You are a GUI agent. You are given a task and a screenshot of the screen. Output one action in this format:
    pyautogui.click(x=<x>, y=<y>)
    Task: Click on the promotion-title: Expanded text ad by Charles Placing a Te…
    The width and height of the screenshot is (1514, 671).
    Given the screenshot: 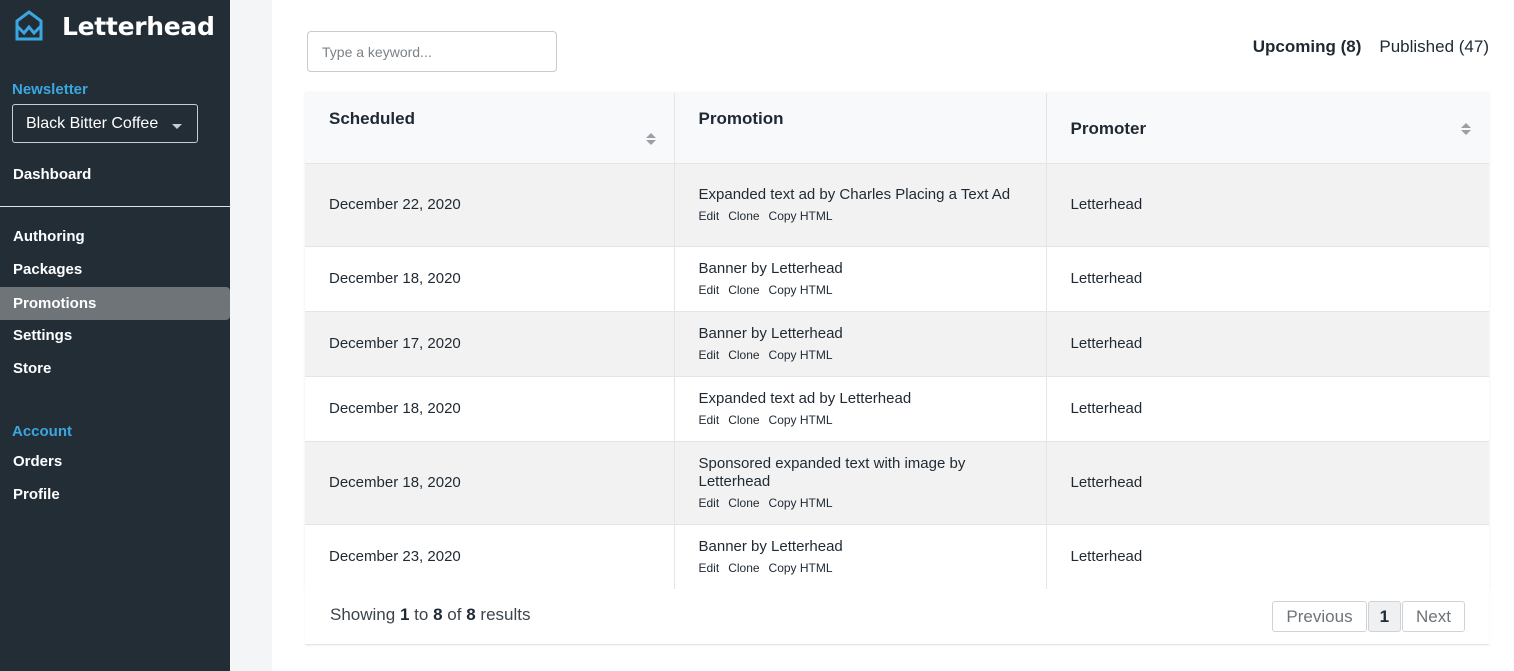 What is the action you would take?
    pyautogui.click(x=854, y=194)
    